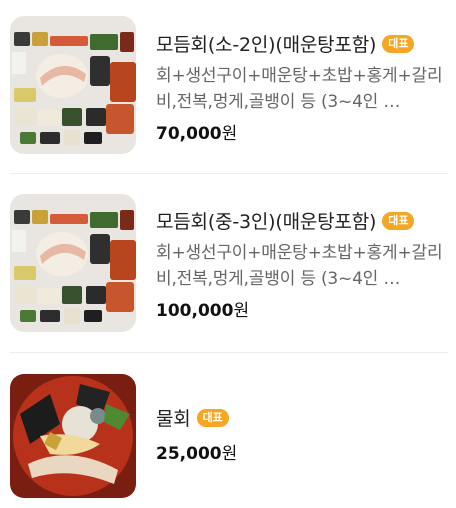  I want to click on menu-item-title: 물회, so click(173, 419).